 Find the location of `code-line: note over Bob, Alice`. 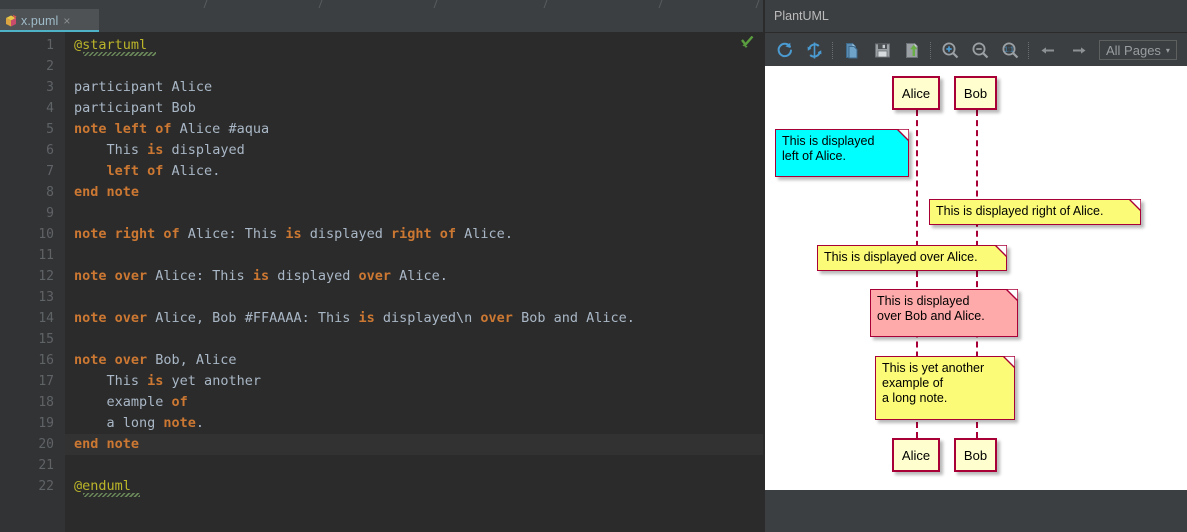

code-line: note over Bob, Alice is located at coordinates (155, 360).